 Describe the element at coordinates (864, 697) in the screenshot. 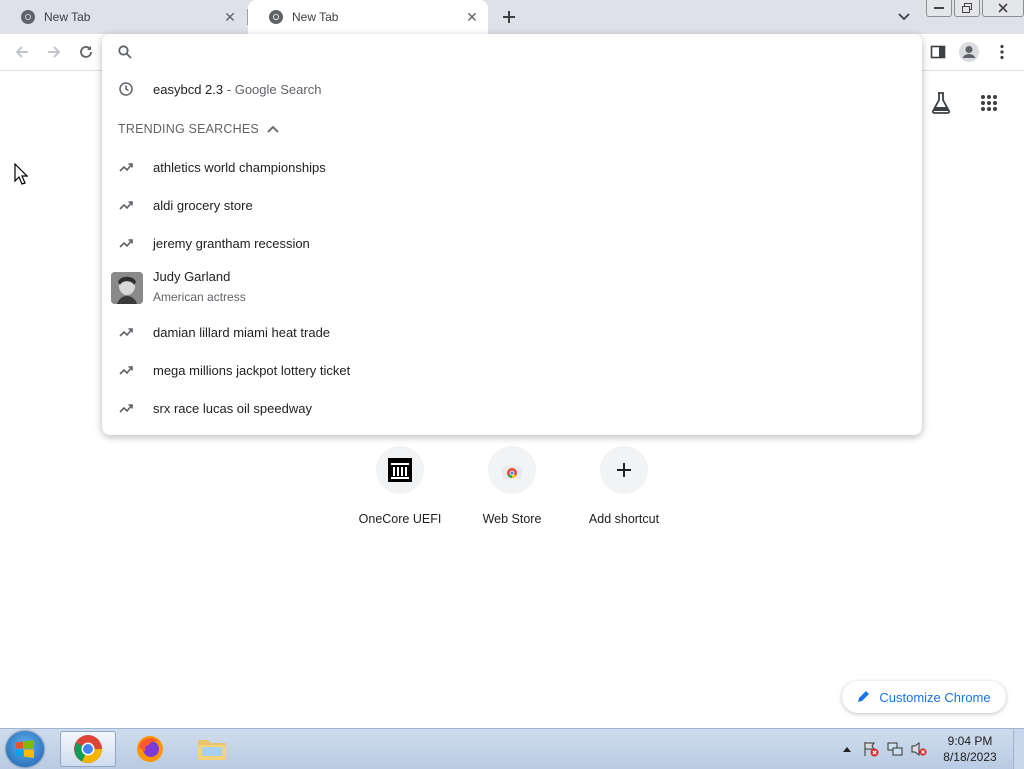

I see `pencil-icon` at that location.